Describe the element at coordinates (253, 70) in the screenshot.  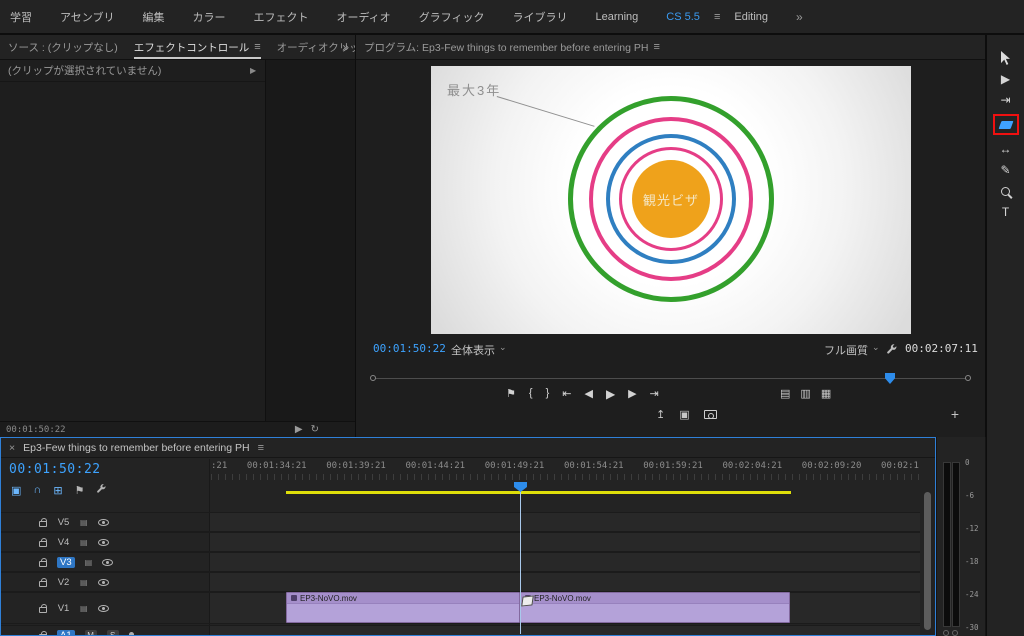
I see `chevron-right-icon: ▶` at that location.